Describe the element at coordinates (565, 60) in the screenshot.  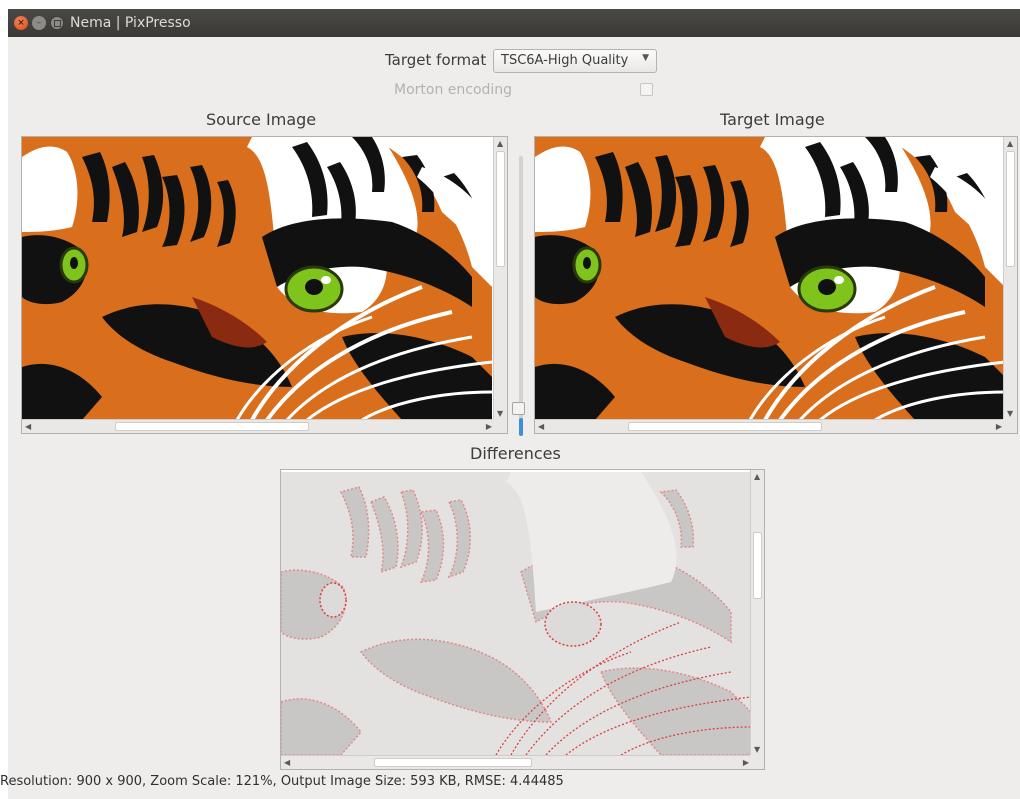
I see `target-format-value: TSC6A-High Quality` at that location.